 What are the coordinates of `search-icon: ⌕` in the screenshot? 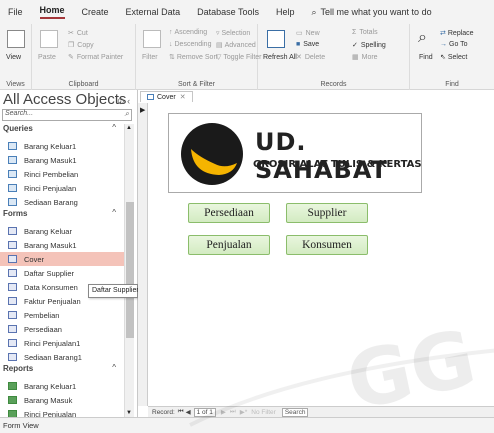 It's located at (126, 113).